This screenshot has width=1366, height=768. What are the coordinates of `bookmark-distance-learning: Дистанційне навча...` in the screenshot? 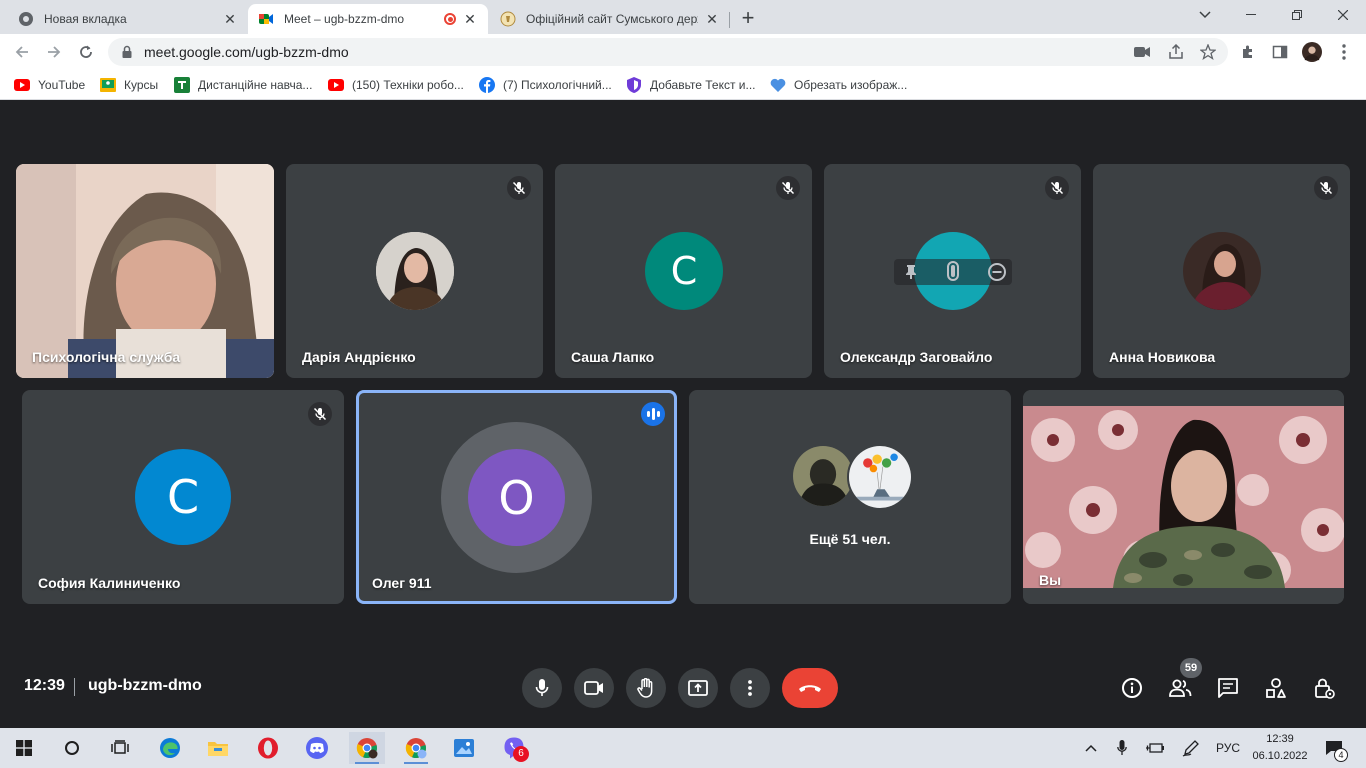 It's located at (243, 85).